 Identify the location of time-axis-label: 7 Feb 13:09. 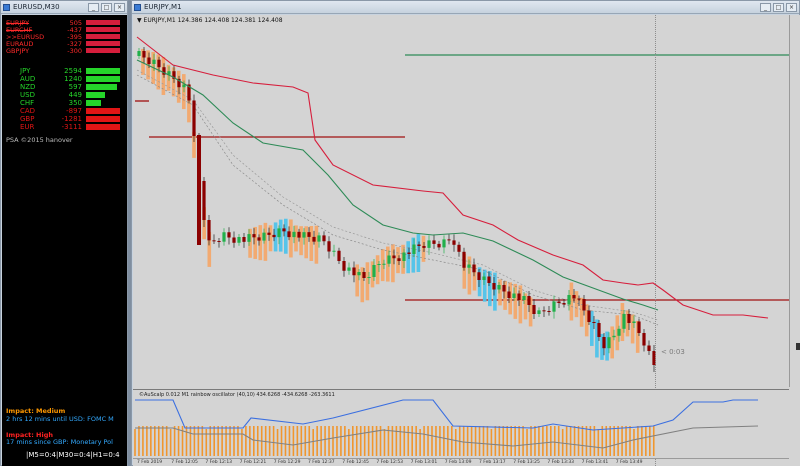
(458, 462).